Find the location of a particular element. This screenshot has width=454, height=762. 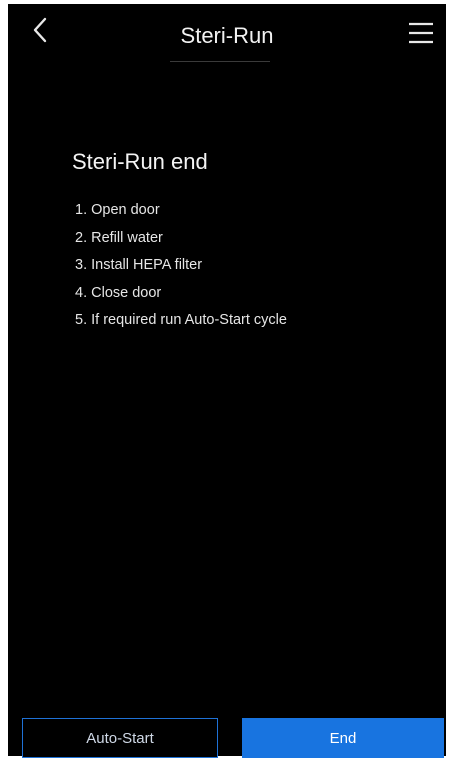

menu-button is located at coordinates (421, 35).